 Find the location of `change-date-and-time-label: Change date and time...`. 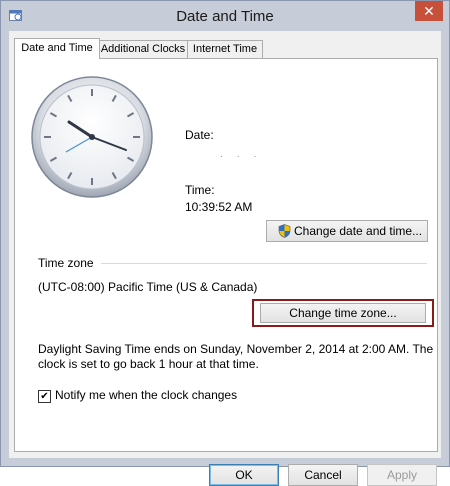

change-date-and-time-label: Change date and time... is located at coordinates (358, 231).